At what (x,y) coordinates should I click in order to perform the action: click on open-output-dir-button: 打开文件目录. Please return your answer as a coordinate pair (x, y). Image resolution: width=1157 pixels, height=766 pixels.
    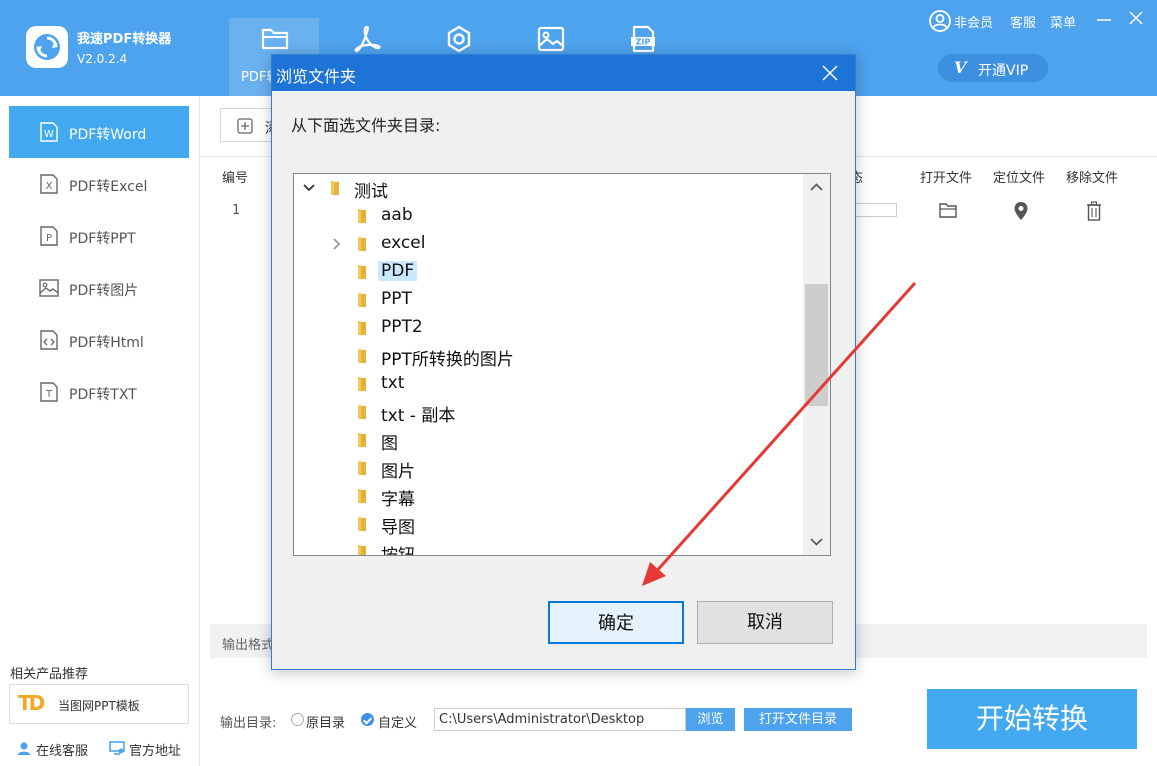
    Looking at the image, I should click on (798, 719).